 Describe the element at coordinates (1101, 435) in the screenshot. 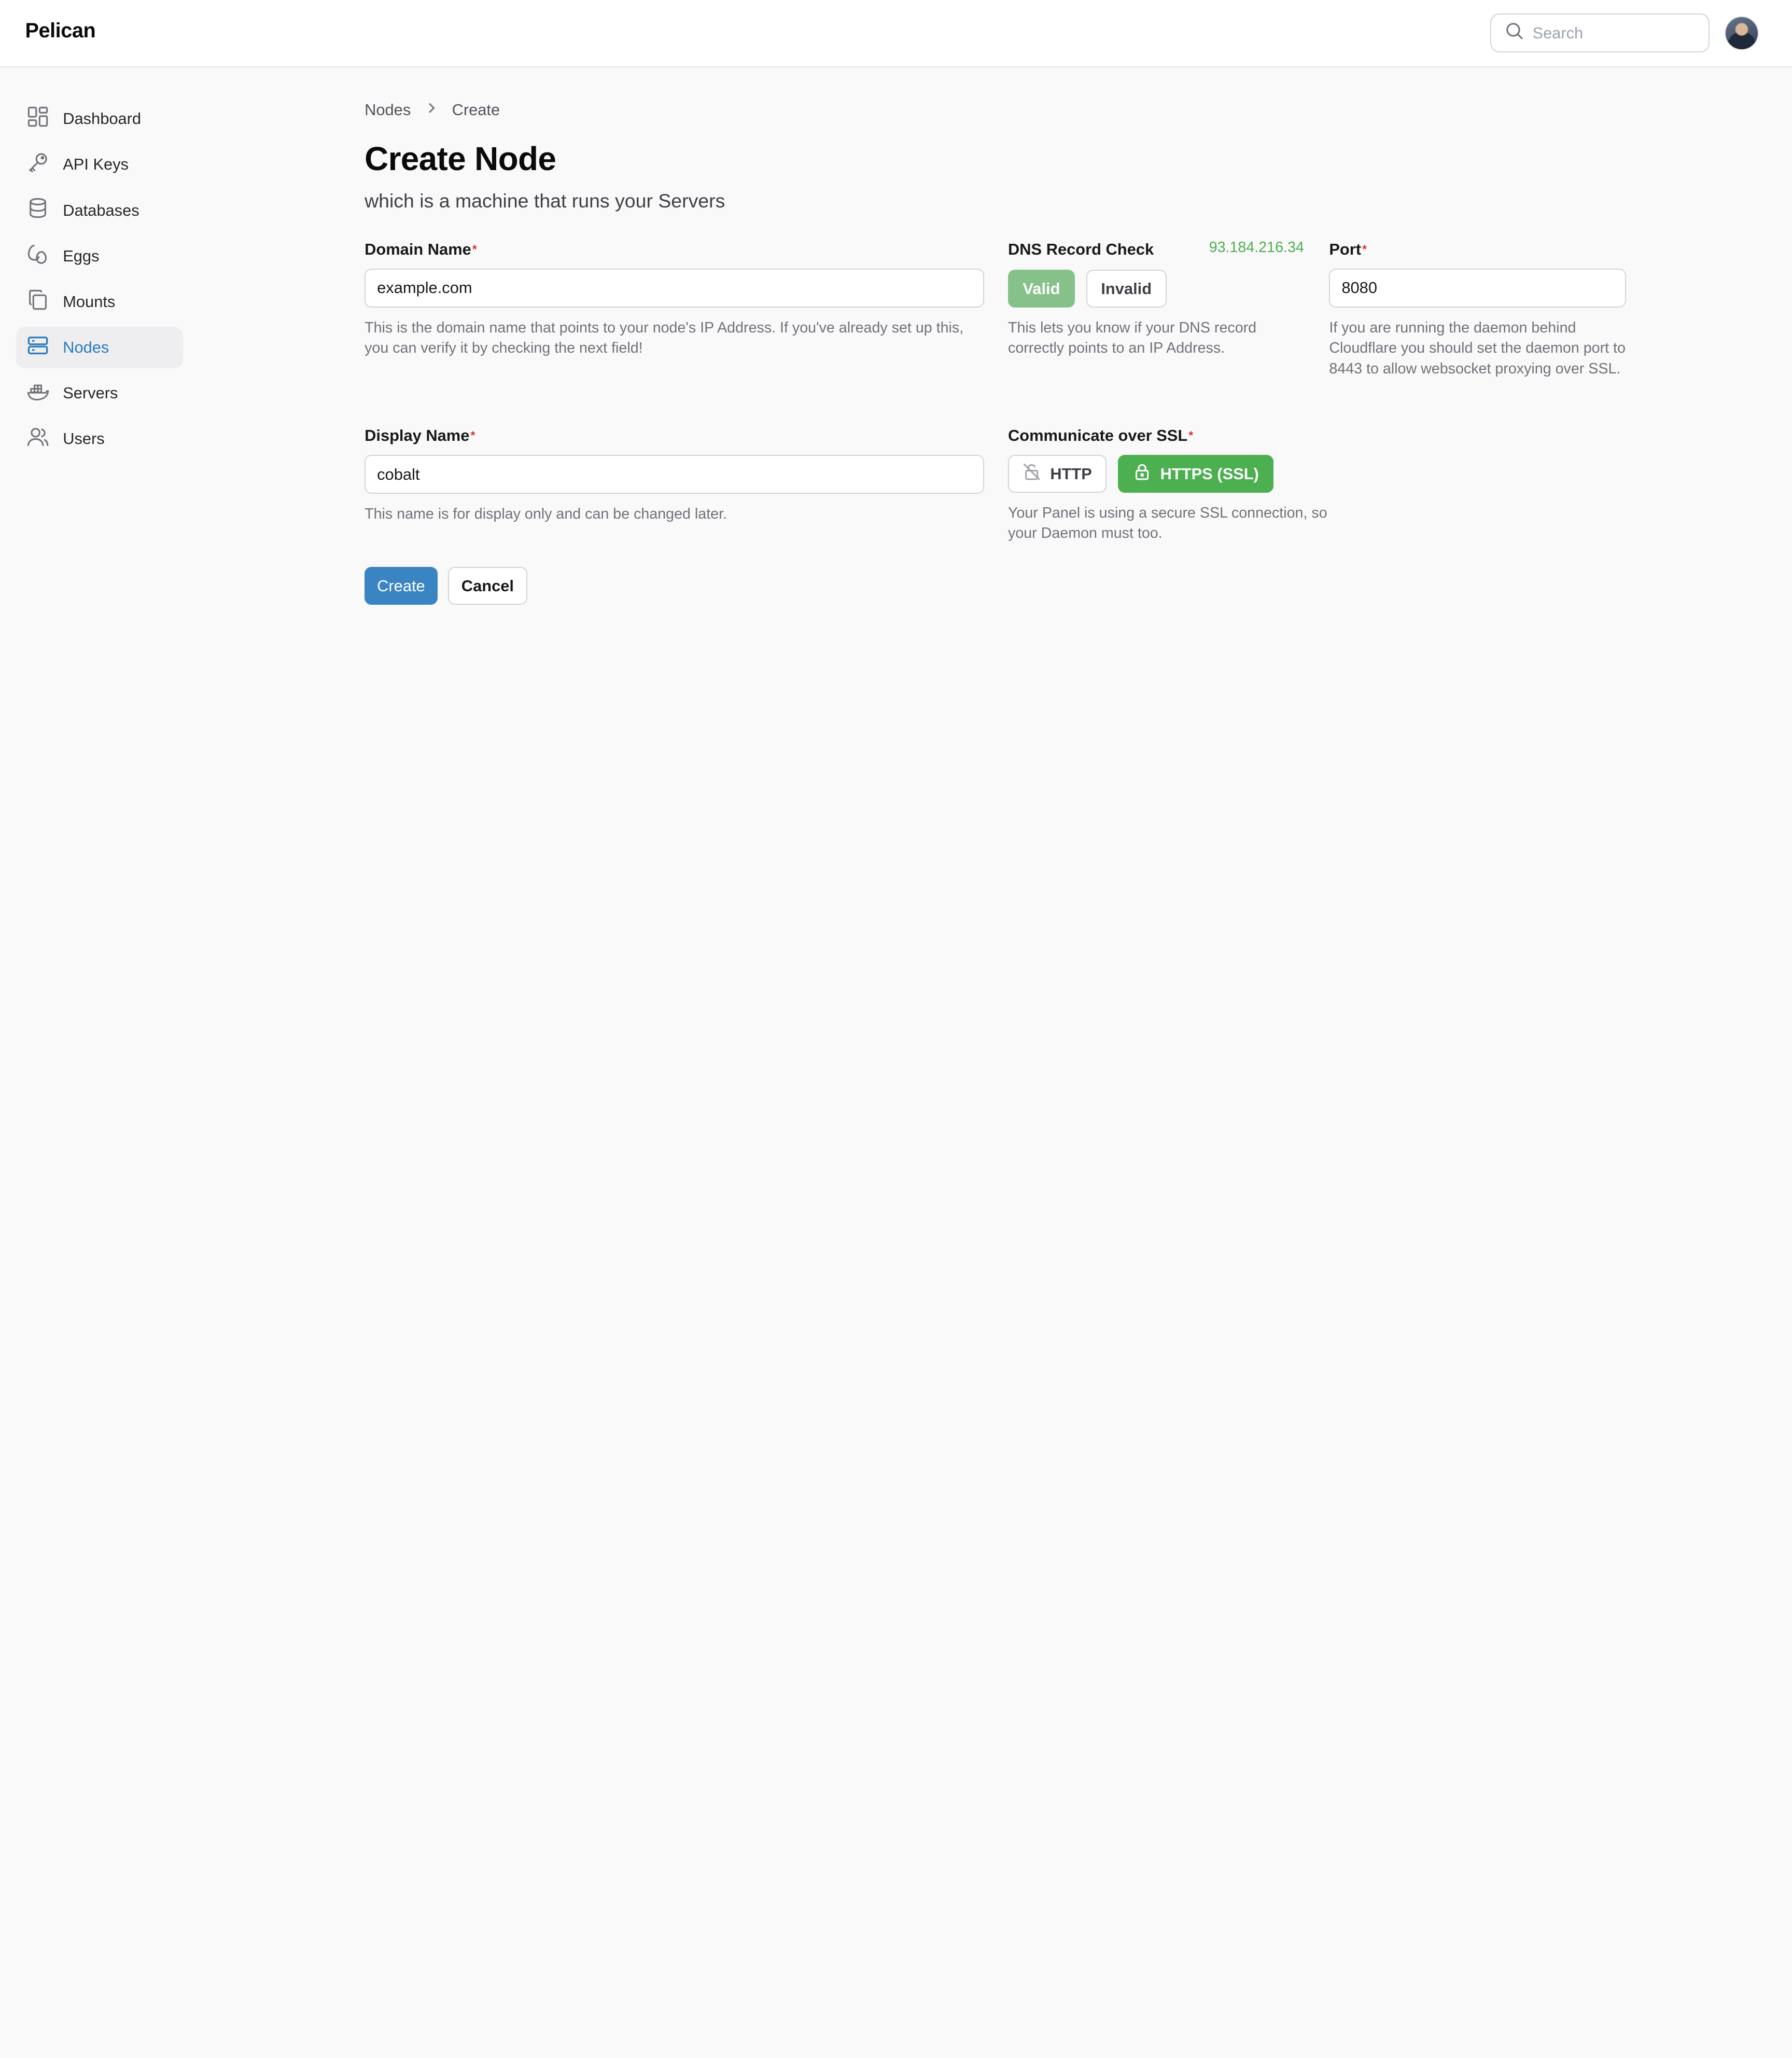

I see `ssl-label: Communicate over SSL *` at that location.